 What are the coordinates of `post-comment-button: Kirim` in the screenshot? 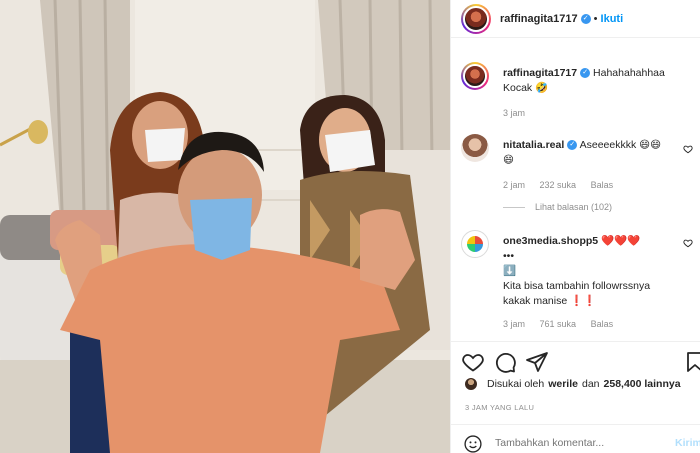 It's located at (687, 443).